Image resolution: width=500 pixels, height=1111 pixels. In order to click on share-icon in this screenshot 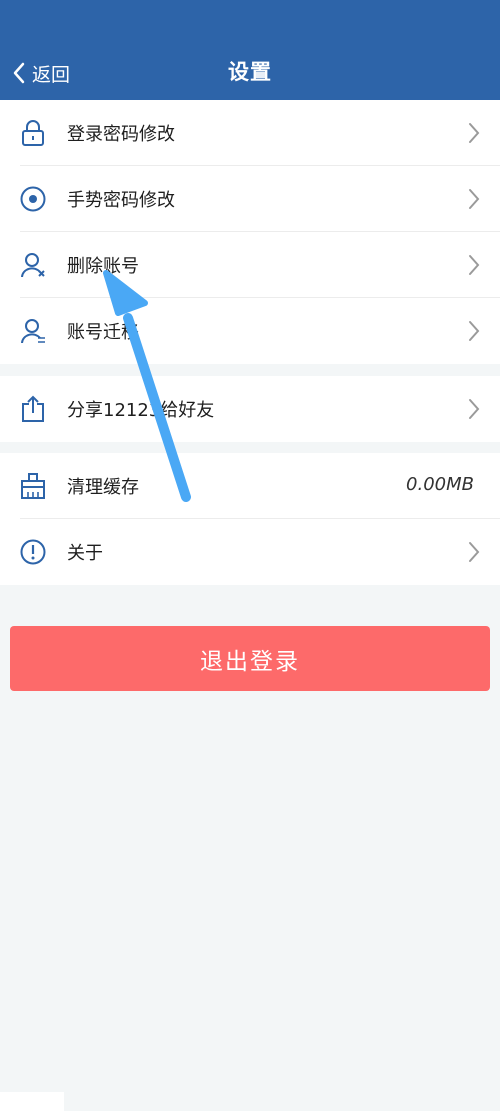, I will do `click(33, 408)`.